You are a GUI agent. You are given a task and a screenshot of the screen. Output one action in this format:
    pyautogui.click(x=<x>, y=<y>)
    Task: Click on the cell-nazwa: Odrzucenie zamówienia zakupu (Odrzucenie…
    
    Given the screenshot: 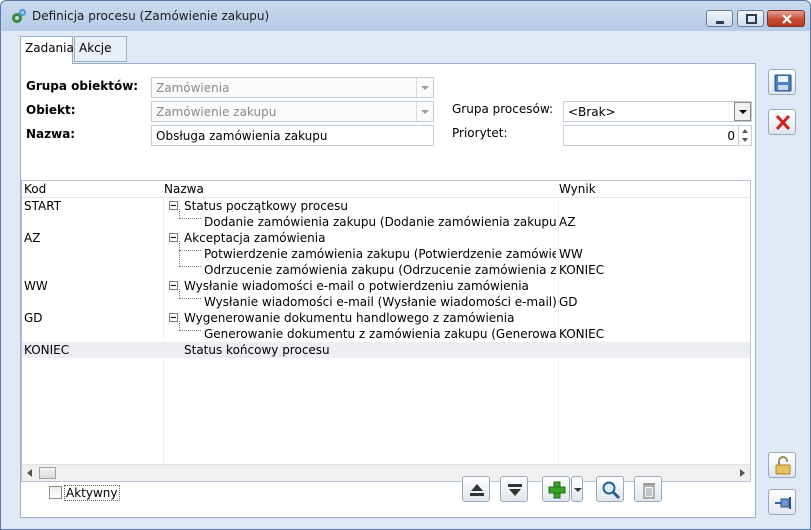 What is the action you would take?
    pyautogui.click(x=380, y=270)
    